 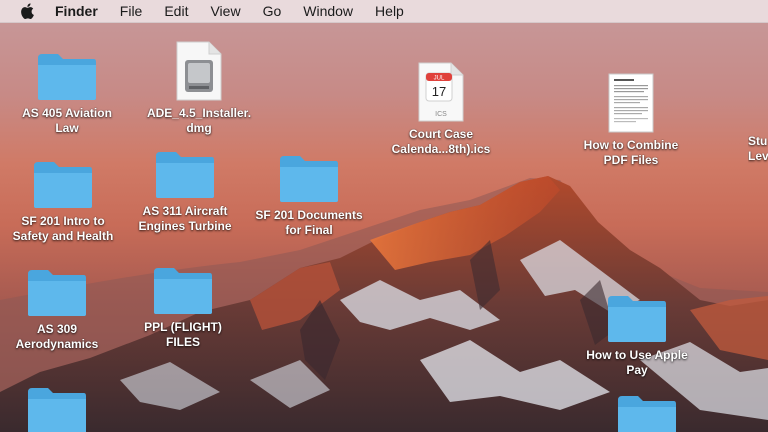 What do you see at coordinates (67, 113) in the screenshot?
I see `item-label-line1: AS 405 Aviation` at bounding box center [67, 113].